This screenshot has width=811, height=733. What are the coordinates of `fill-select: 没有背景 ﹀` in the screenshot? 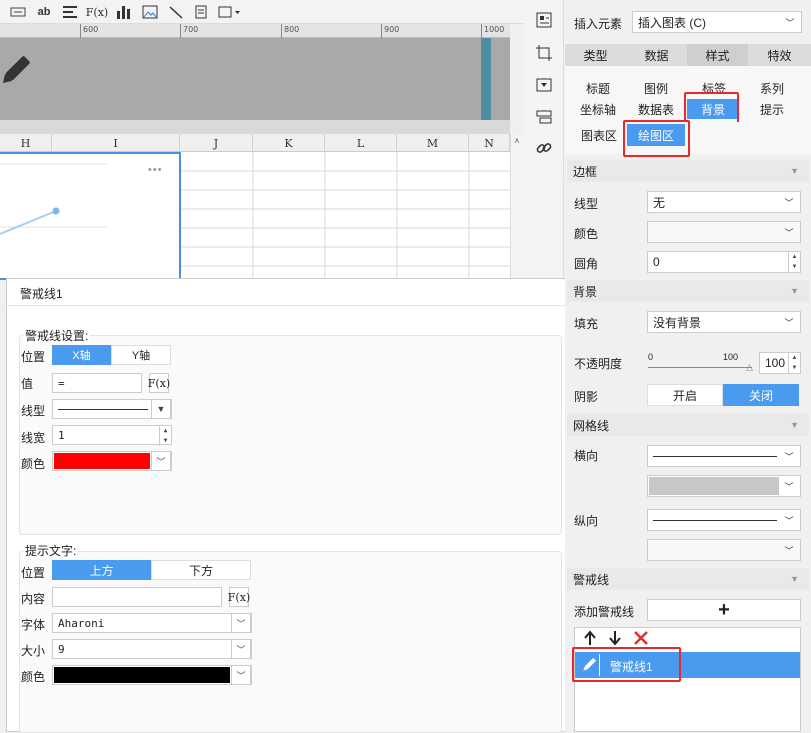 It's located at (724, 322).